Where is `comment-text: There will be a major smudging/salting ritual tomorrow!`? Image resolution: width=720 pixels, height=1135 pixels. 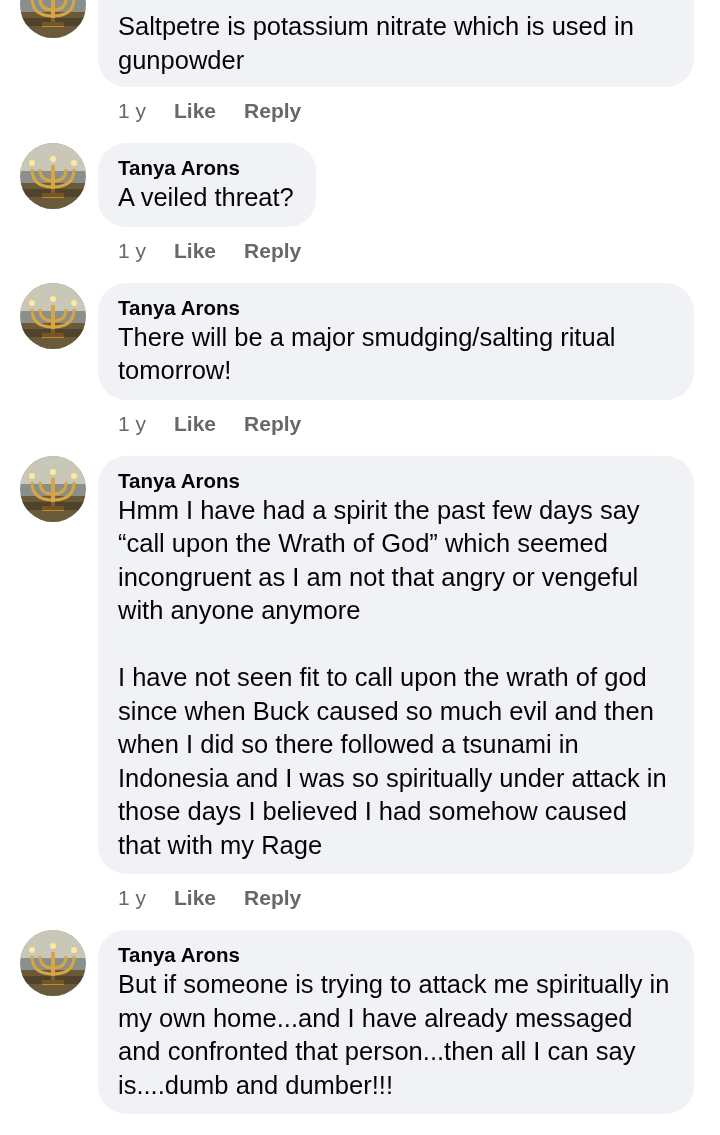 comment-text: There will be a major smudging/salting ritual tomorrow! is located at coordinates (367, 353).